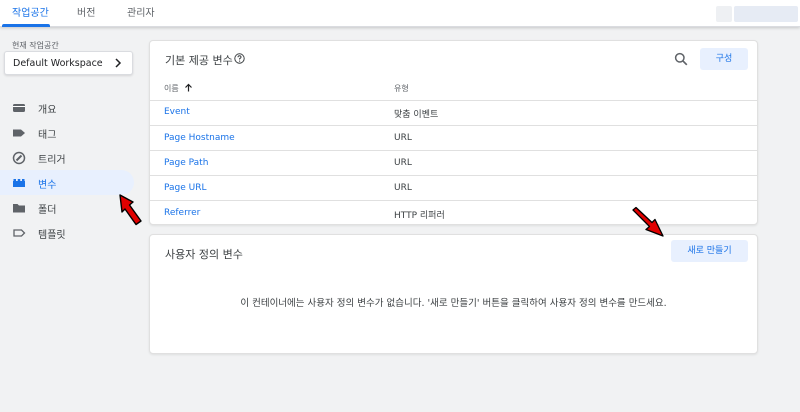 Image resolution: width=800 pixels, height=412 pixels. I want to click on variable-name-link: Referrer, so click(182, 213).